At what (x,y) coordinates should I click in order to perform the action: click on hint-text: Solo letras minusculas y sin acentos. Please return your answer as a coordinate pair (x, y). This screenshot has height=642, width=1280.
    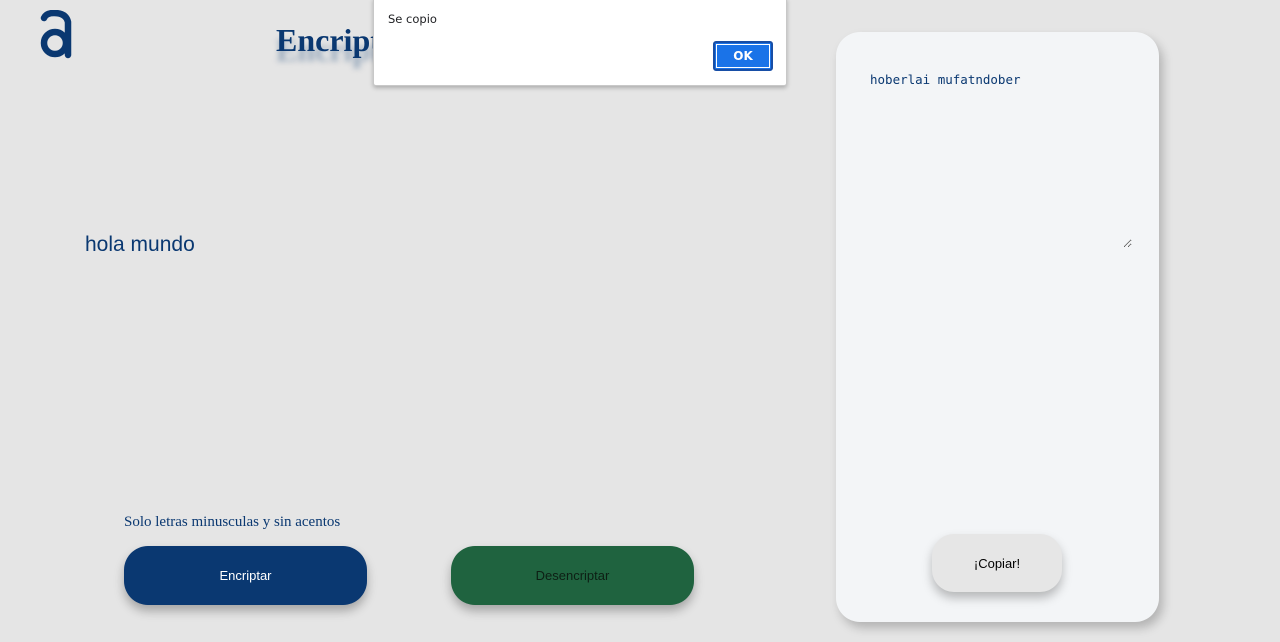
    Looking at the image, I should click on (232, 522).